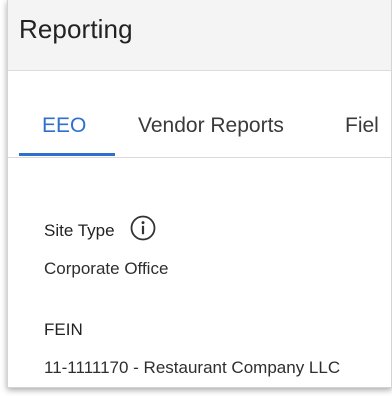 This screenshot has width=392, height=396. I want to click on fein-value: 11-1111170 - Restaurant Company LLC, so click(192, 367).